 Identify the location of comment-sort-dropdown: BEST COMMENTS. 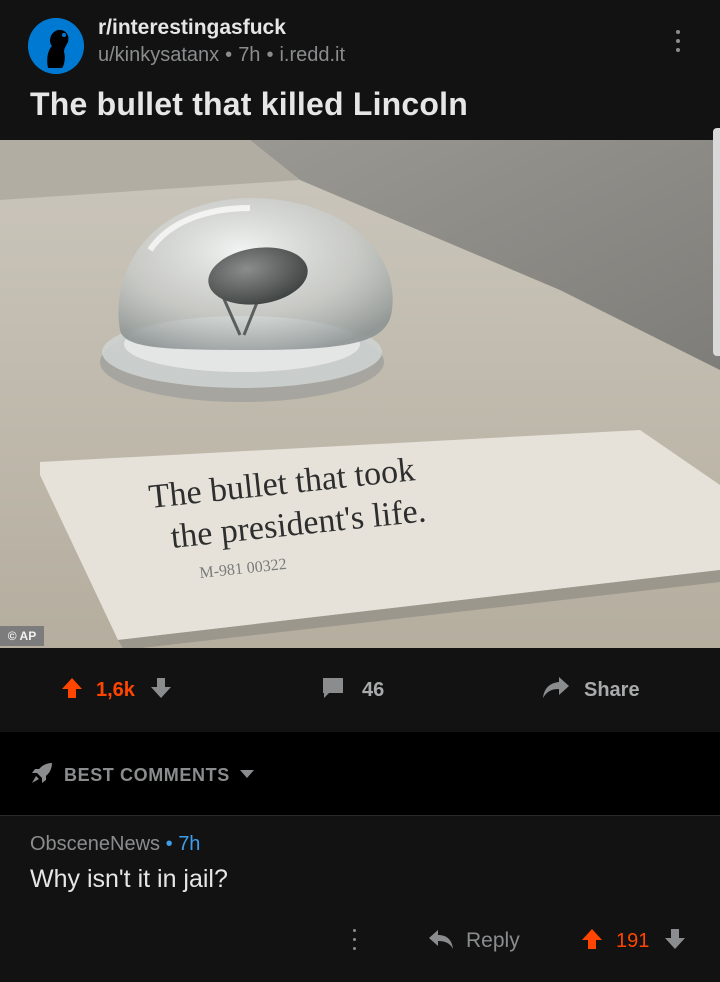
(142, 775).